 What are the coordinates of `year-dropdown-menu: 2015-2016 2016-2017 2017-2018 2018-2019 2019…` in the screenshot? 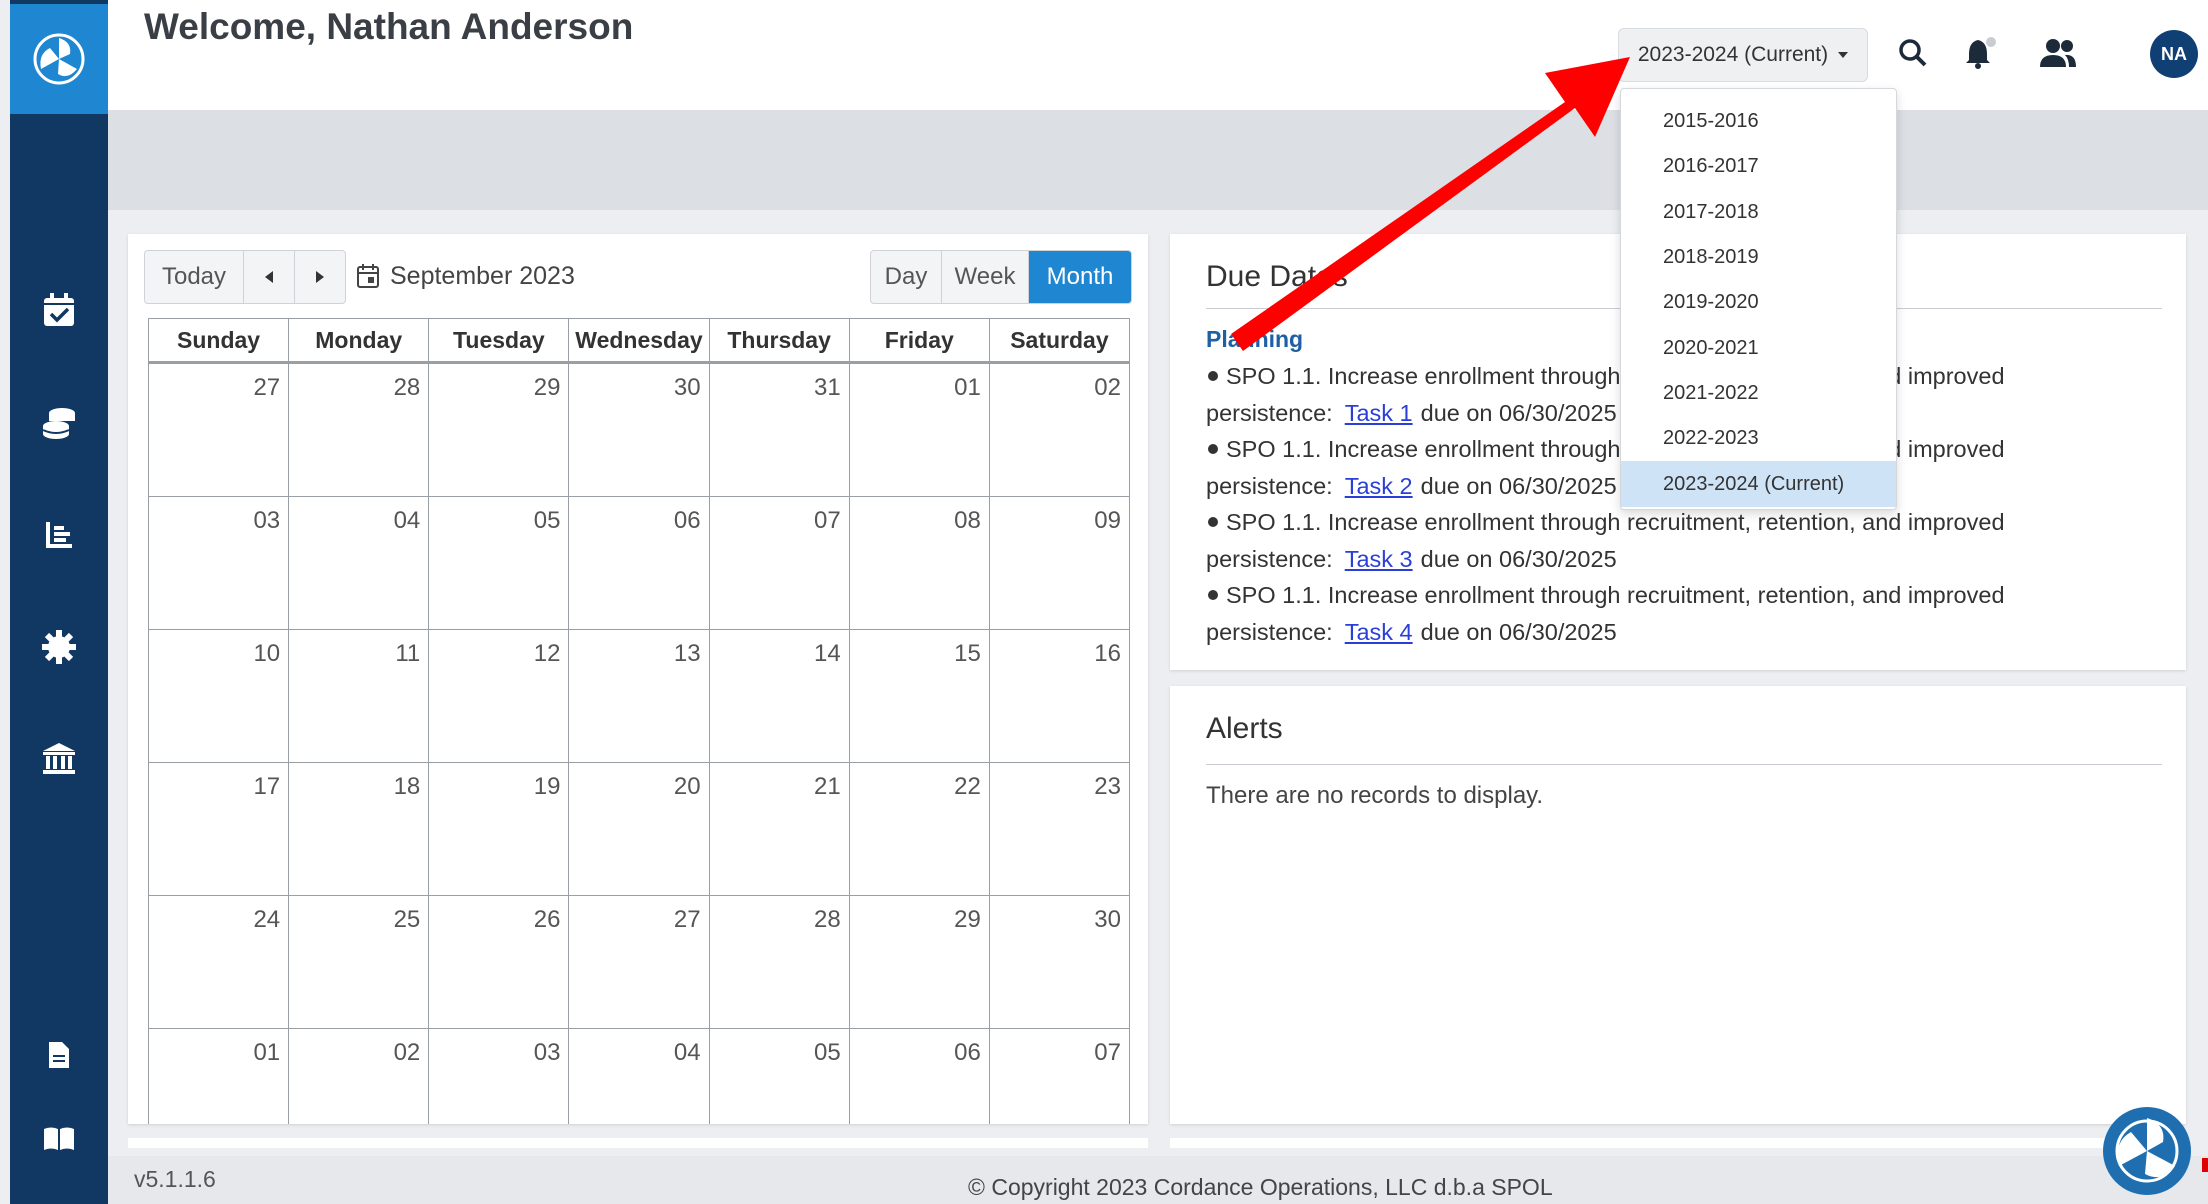 It's located at (1758, 299).